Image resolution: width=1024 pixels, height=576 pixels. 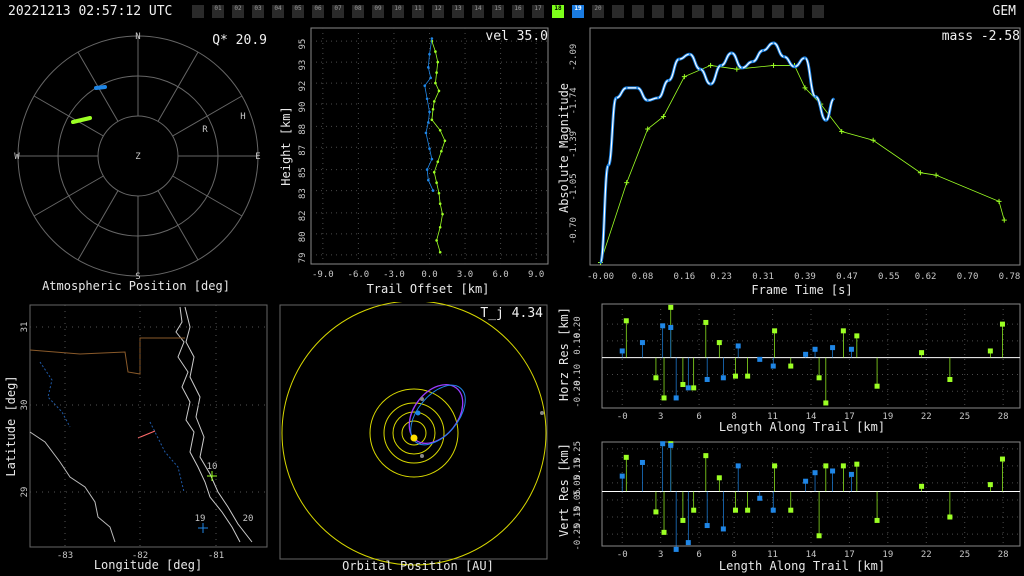 I want to click on x-tick-label: 22, so click(x=926, y=555).